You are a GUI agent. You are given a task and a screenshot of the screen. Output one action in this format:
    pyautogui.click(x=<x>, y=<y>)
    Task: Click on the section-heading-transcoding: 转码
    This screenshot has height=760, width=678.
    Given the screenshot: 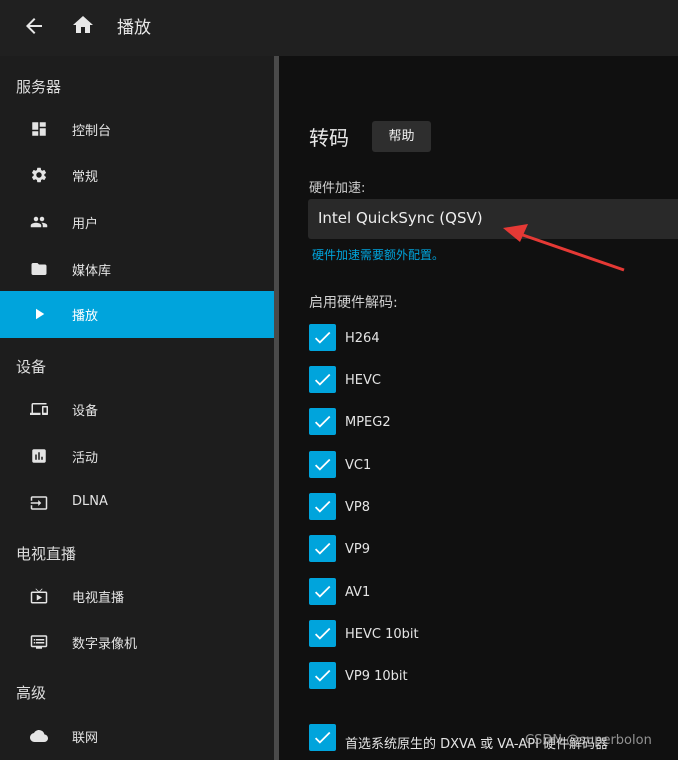 What is the action you would take?
    pyautogui.click(x=329, y=138)
    